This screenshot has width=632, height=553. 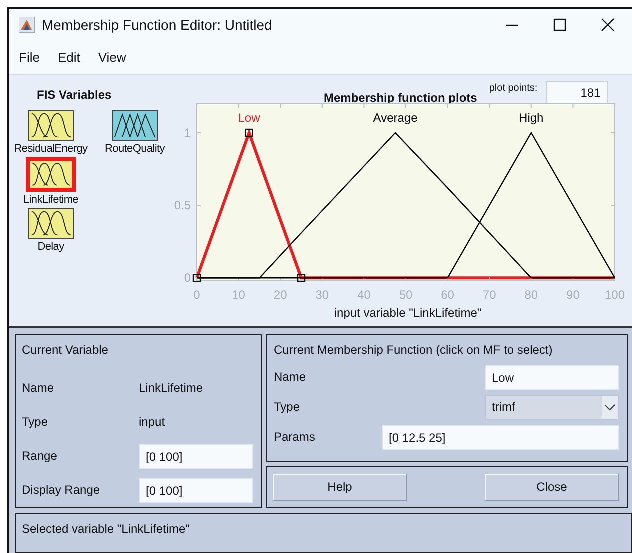 I want to click on y-tick-label: 0, so click(x=187, y=278).